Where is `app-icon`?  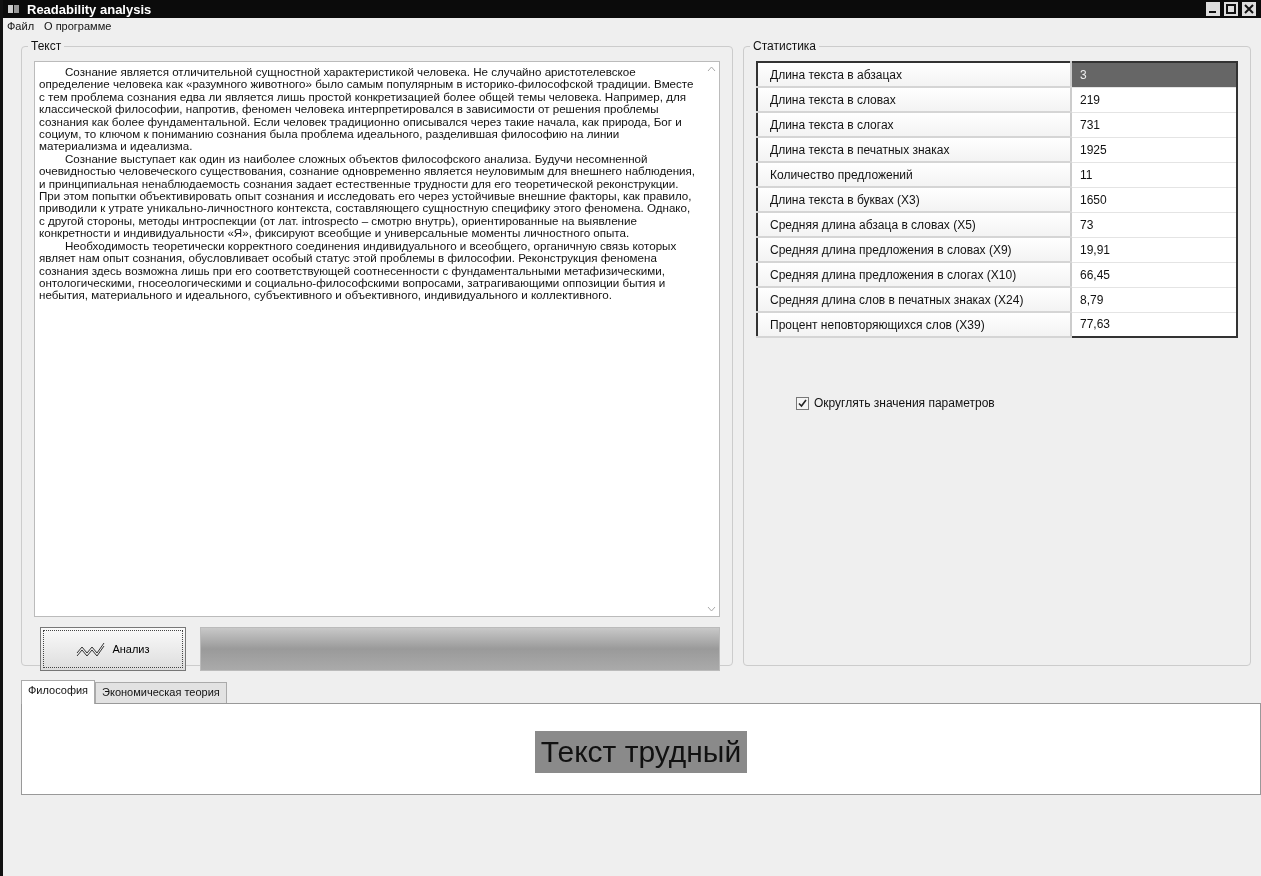 app-icon is located at coordinates (14, 9).